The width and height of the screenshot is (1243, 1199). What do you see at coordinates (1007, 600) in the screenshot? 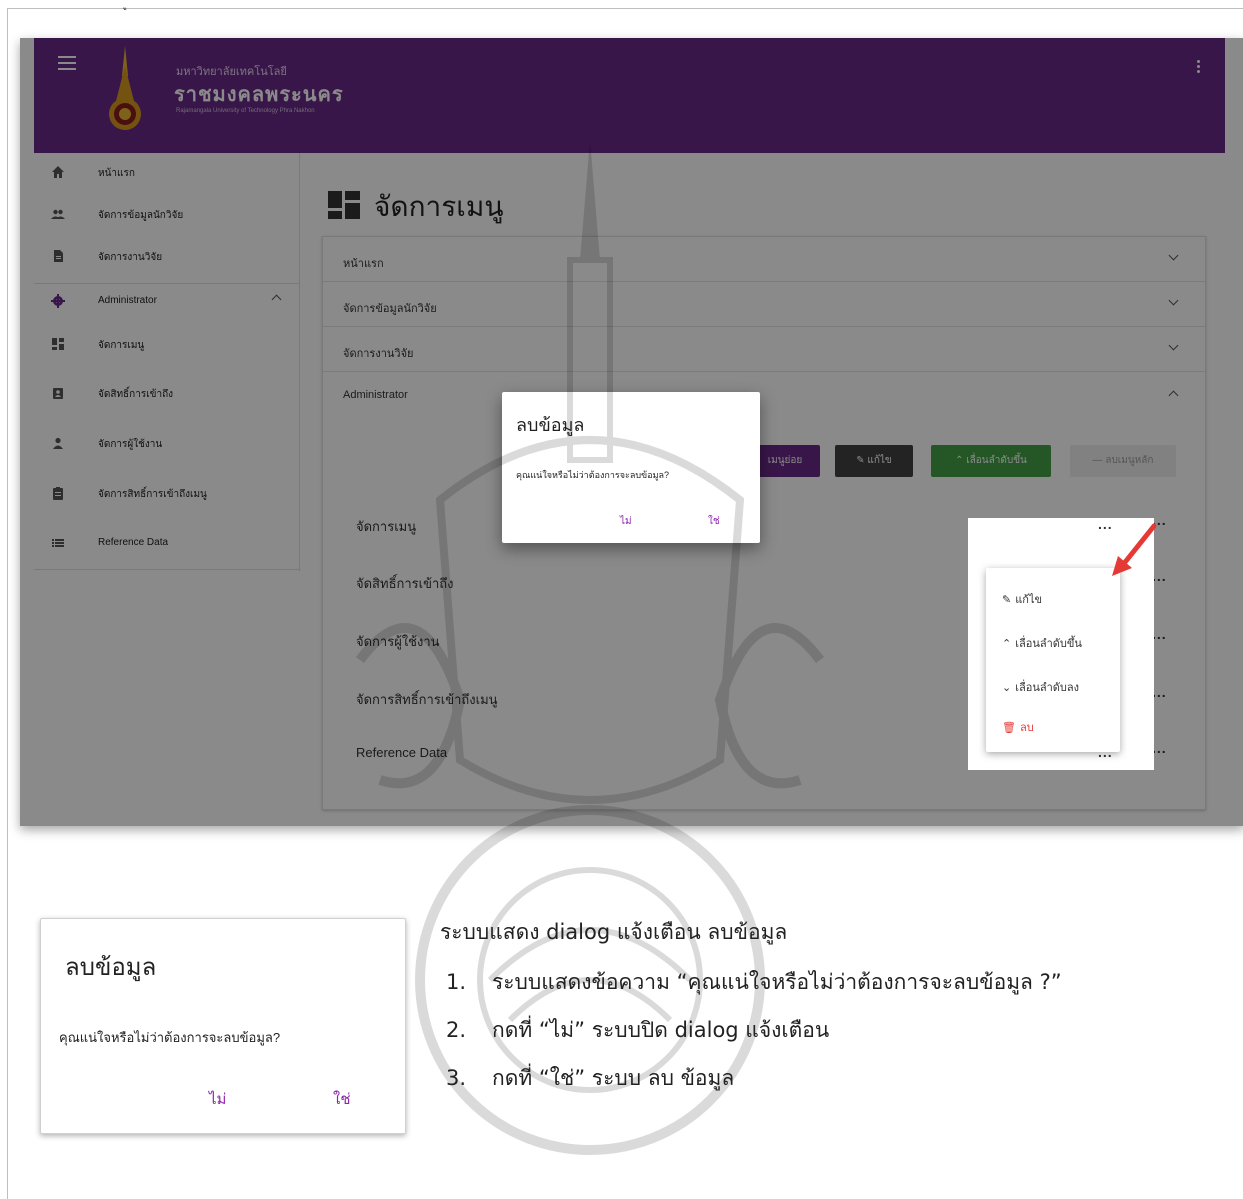
I see `pencil-icon: ✎` at bounding box center [1007, 600].